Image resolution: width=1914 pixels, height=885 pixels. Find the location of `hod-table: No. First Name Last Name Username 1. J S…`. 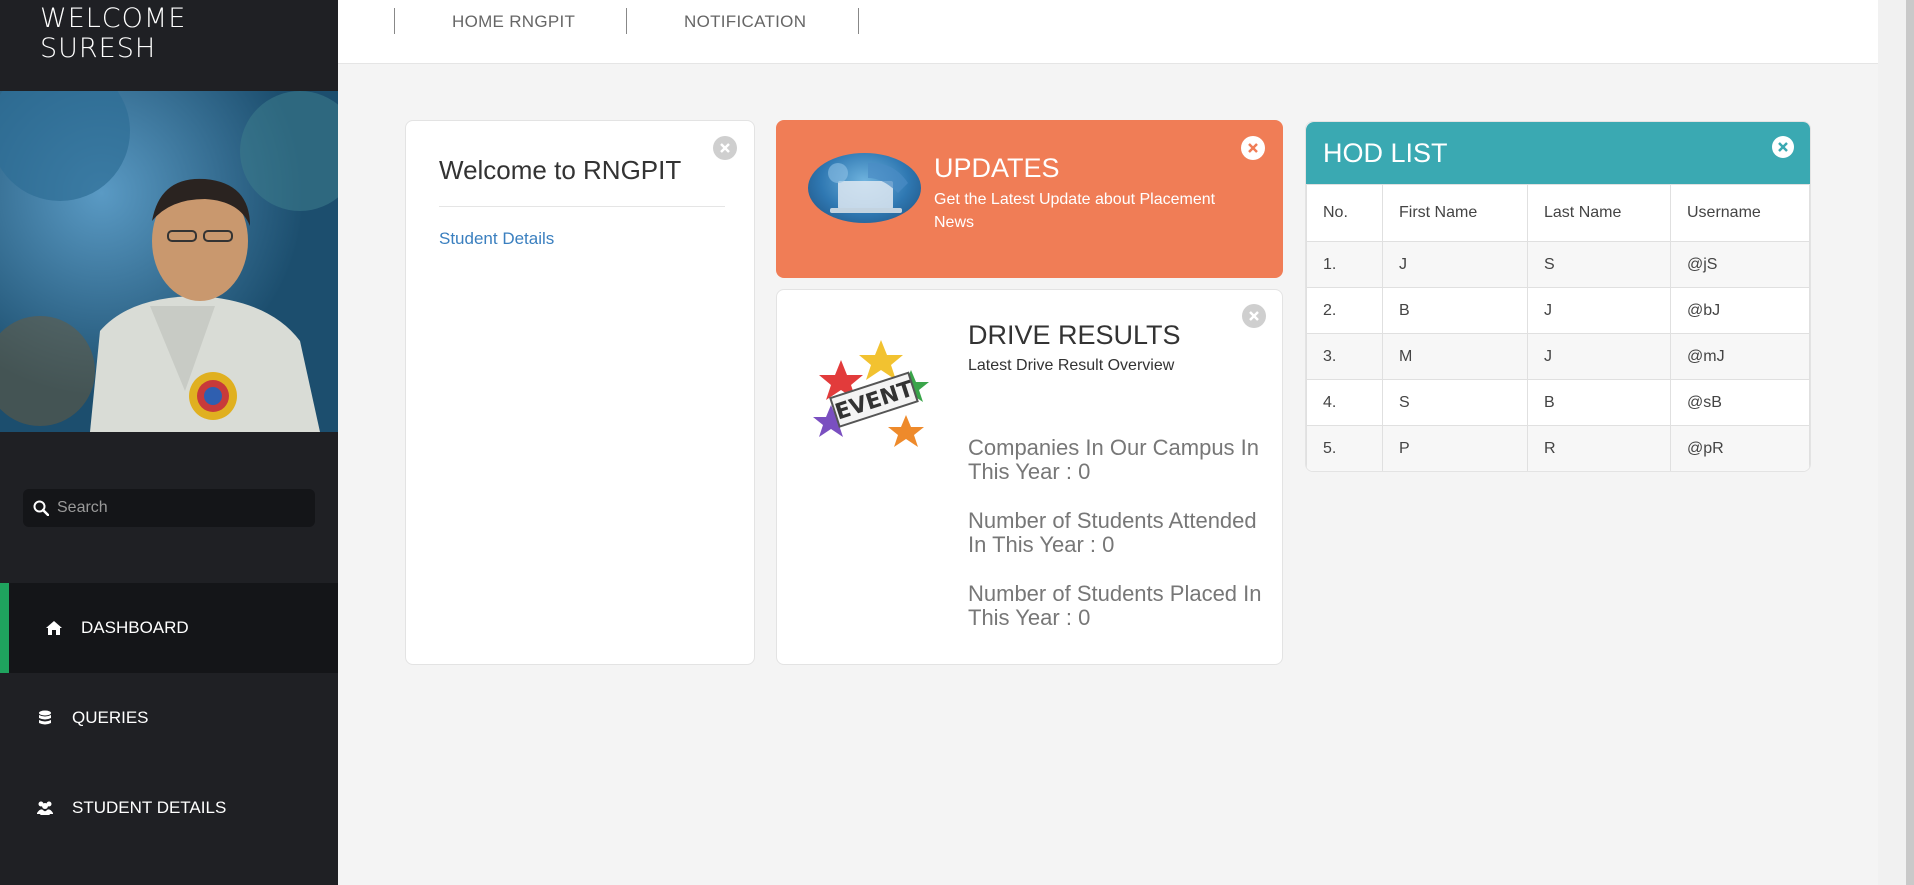

hod-table: No. First Name Last Name Username 1. J S… is located at coordinates (1558, 327).